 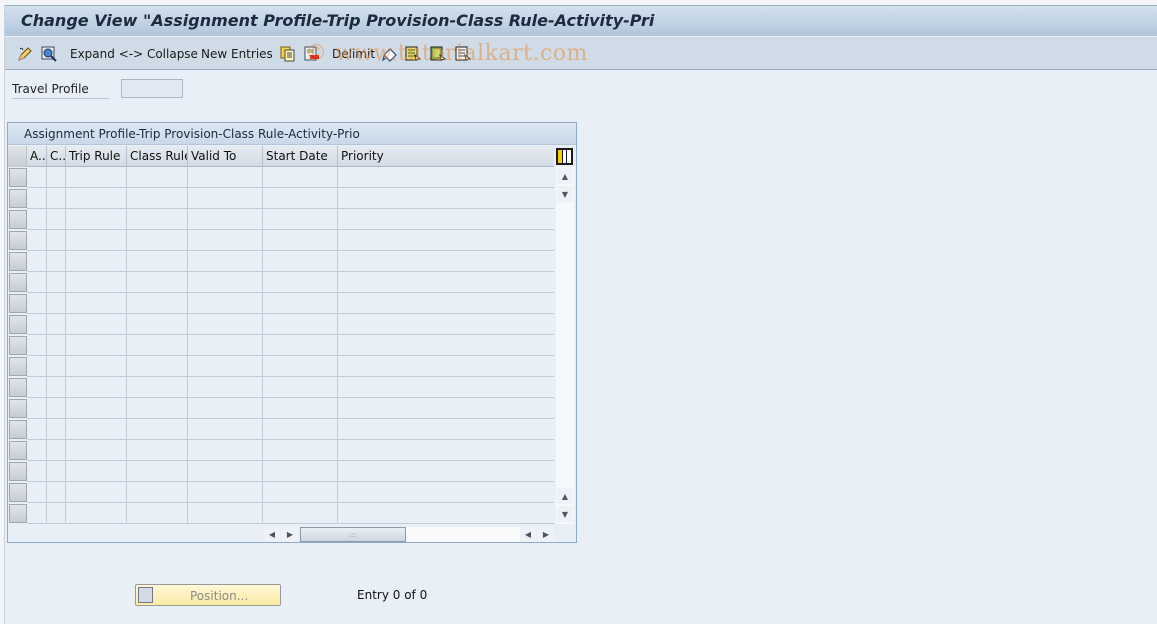 I want to click on scroll-right-button: ▶, so click(x=290, y=534).